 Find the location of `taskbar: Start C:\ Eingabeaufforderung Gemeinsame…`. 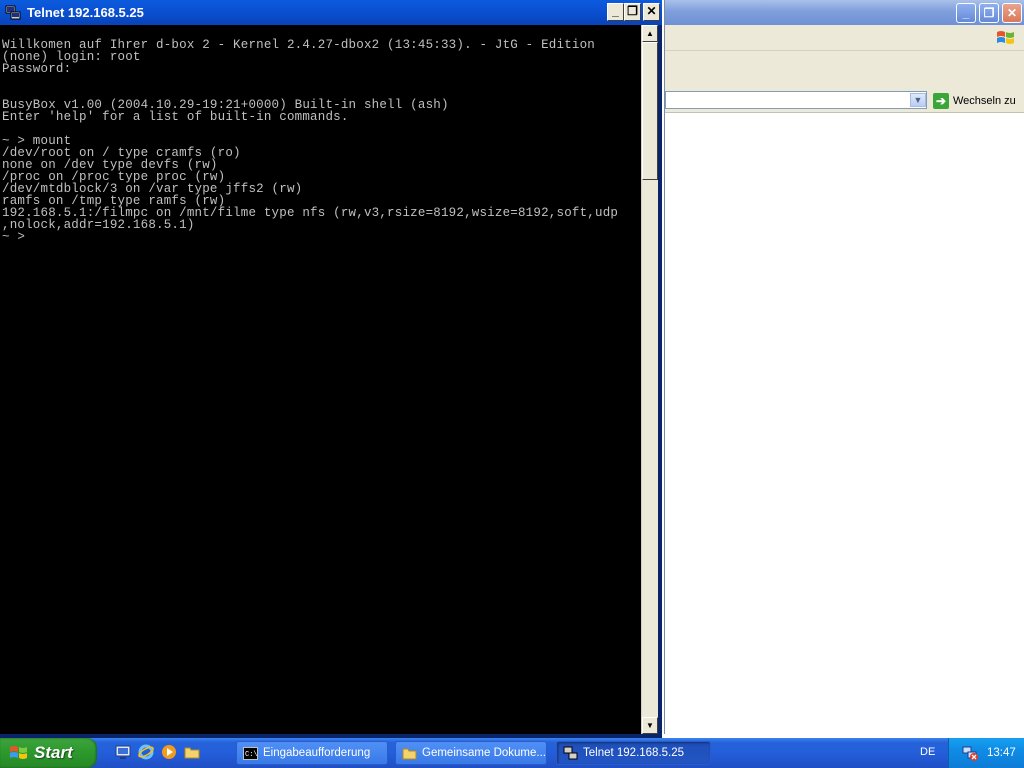

taskbar: Start C:\ Eingabeaufforderung Gemeinsame… is located at coordinates (512, 753).